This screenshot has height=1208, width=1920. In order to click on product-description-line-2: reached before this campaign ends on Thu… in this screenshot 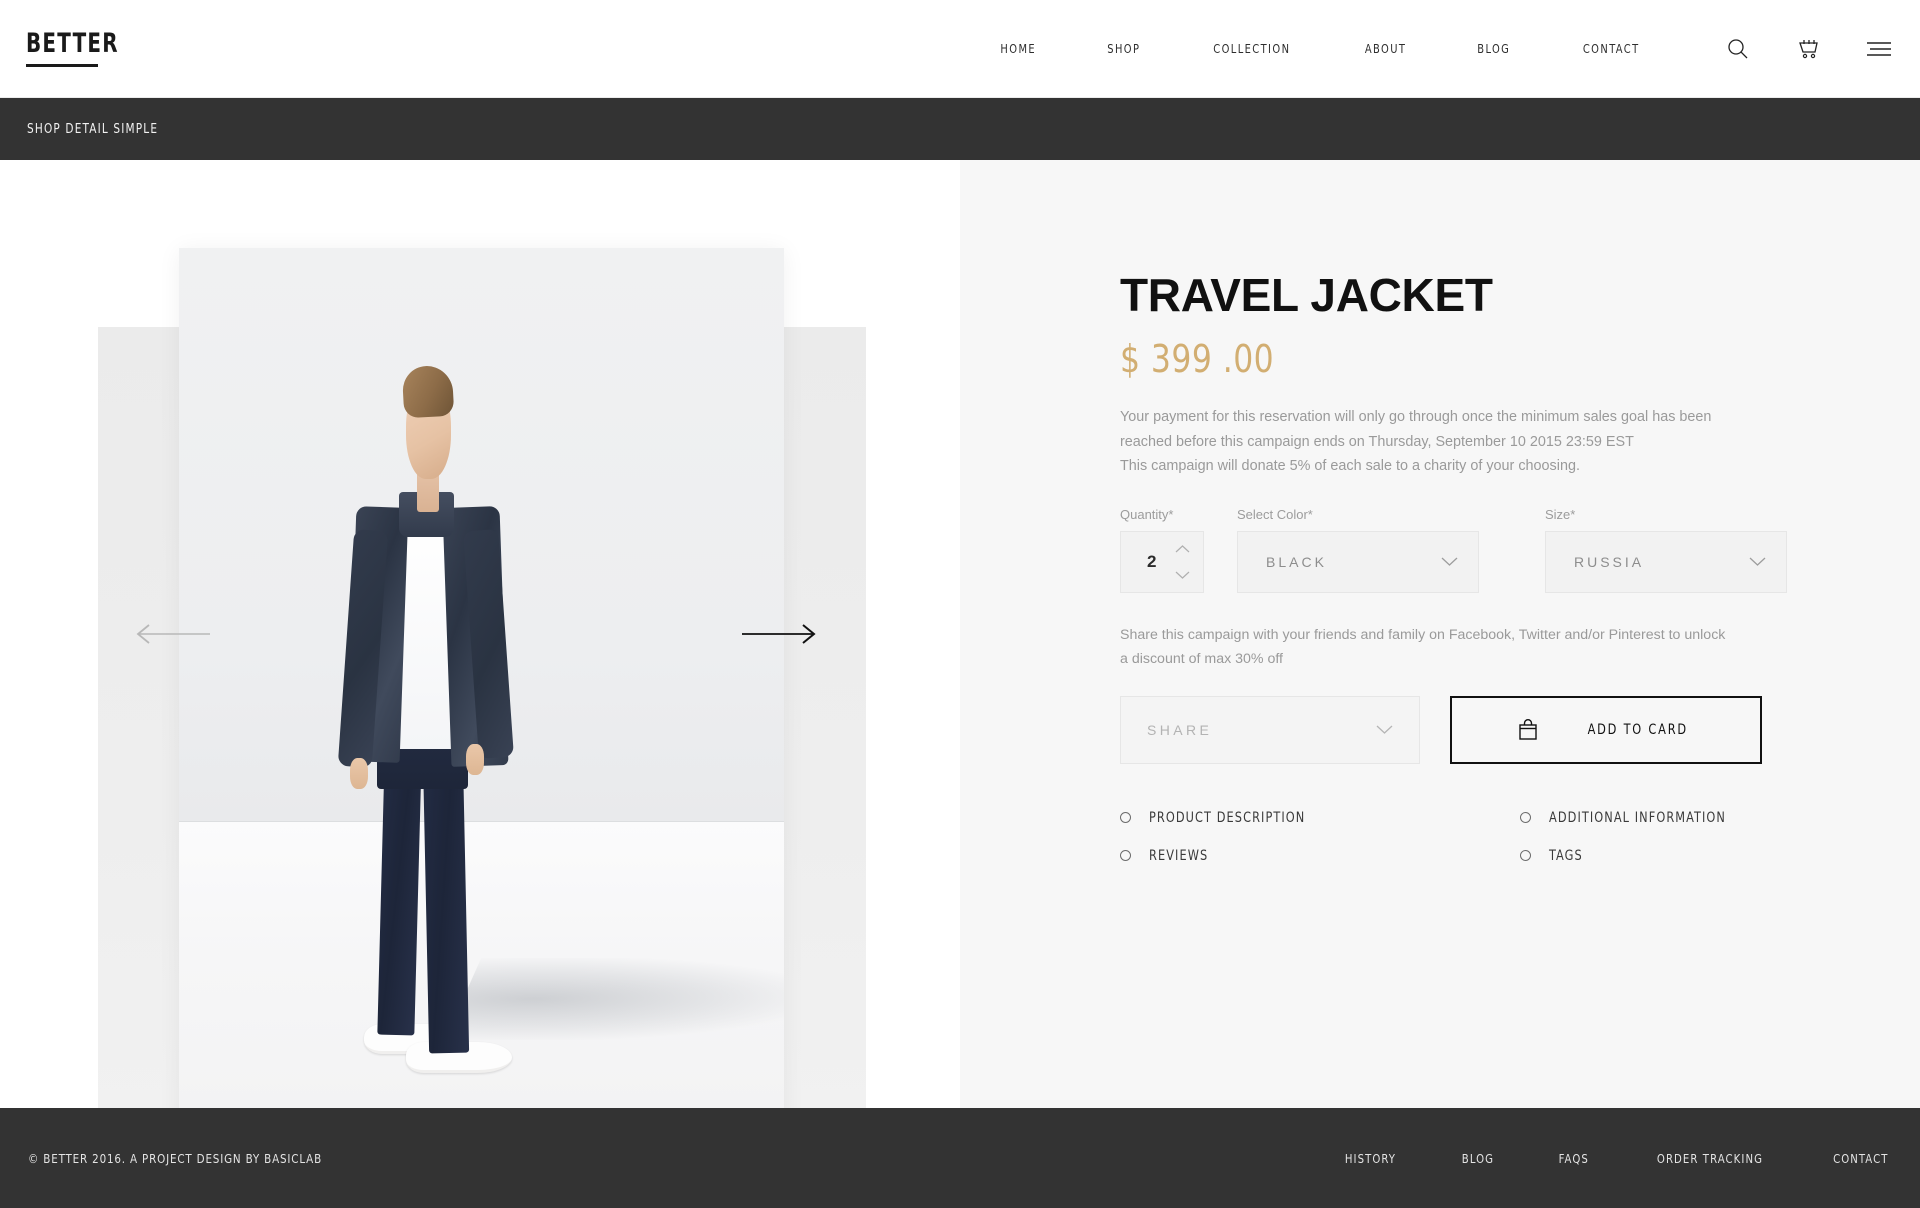, I will do `click(1377, 441)`.